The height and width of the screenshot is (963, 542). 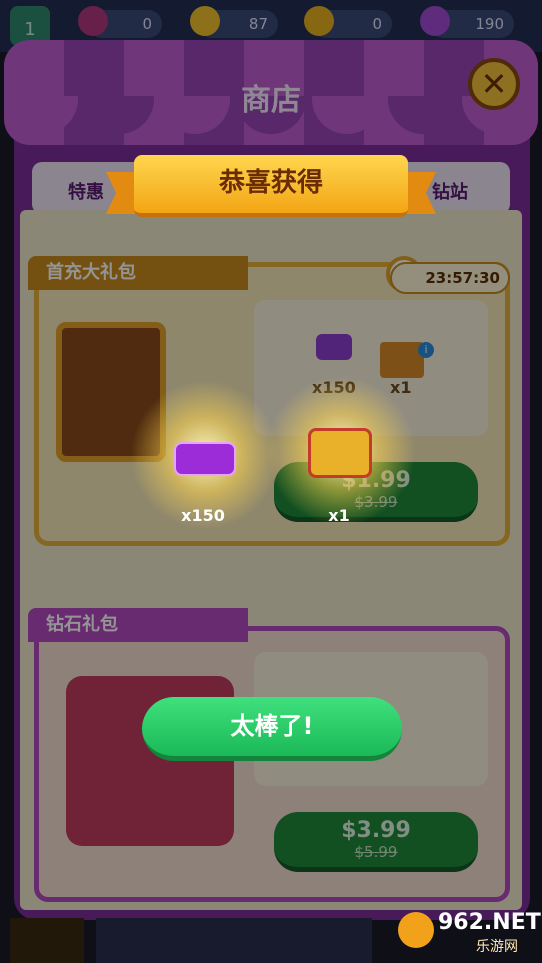 What do you see at coordinates (272, 729) in the screenshot?
I see `confirm-button: 太棒了!` at bounding box center [272, 729].